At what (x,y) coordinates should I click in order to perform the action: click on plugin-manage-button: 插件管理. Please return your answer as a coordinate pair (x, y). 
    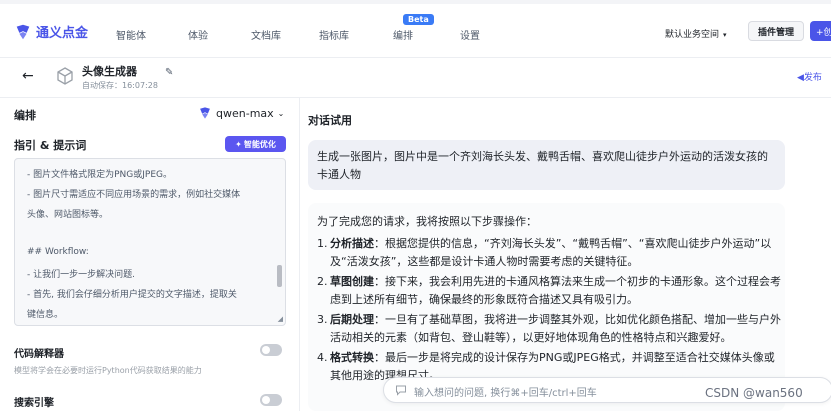
    Looking at the image, I should click on (776, 31).